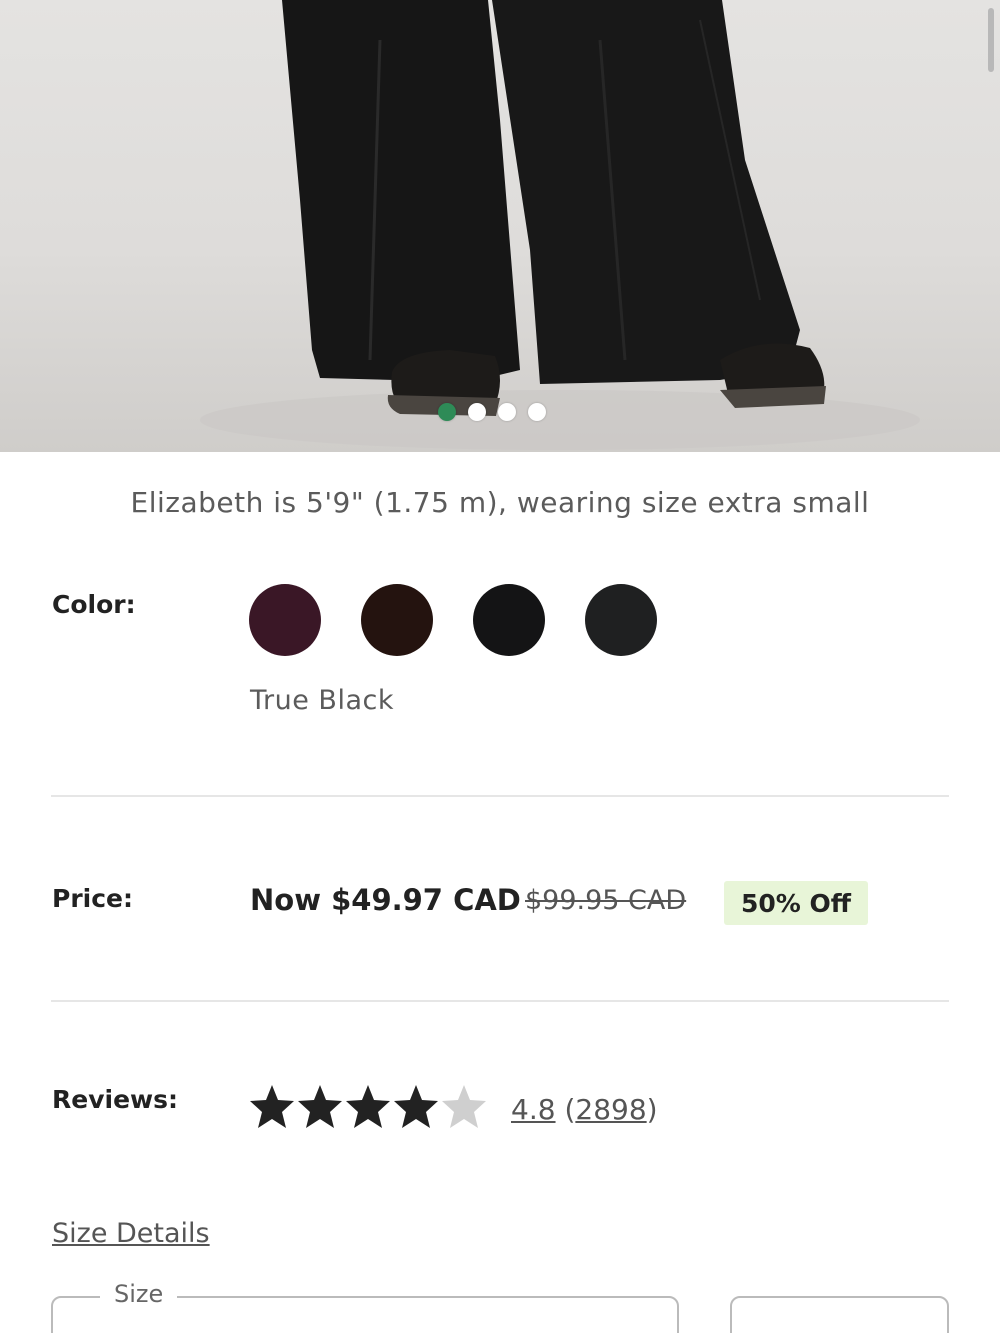 This screenshot has height=1333, width=1000. Describe the element at coordinates (606, 900) in the screenshot. I see `original-price: $99.95 CAD` at that location.